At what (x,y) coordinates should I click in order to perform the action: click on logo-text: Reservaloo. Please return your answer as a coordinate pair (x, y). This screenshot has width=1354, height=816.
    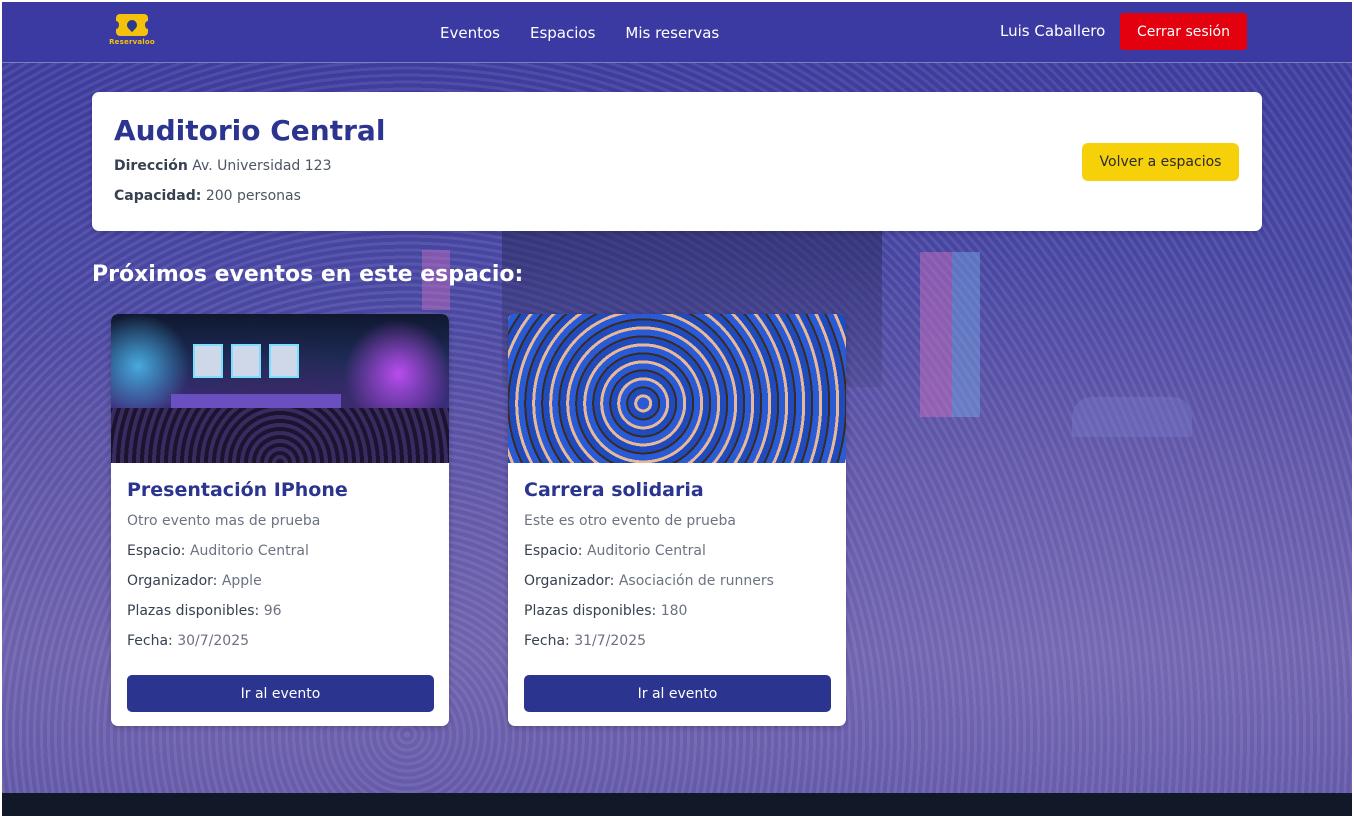
    Looking at the image, I should click on (132, 42).